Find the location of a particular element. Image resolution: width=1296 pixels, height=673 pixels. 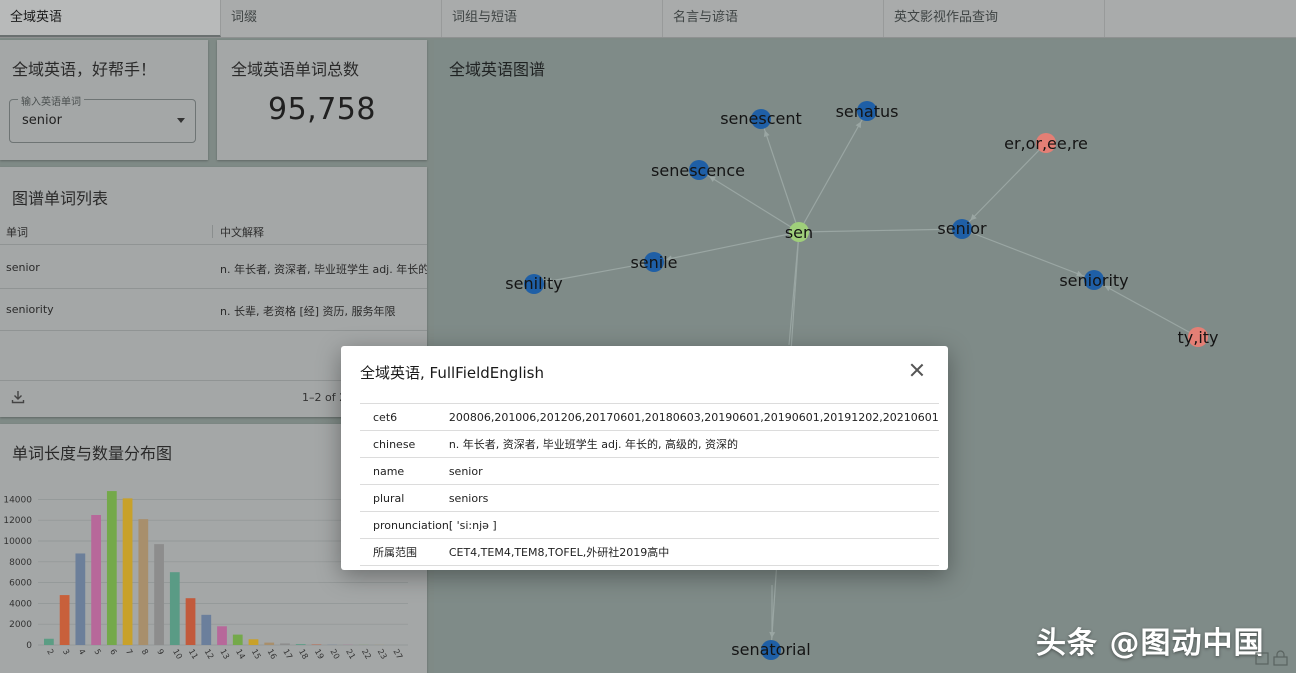

graph-node-label: sen is located at coordinates (799, 232).